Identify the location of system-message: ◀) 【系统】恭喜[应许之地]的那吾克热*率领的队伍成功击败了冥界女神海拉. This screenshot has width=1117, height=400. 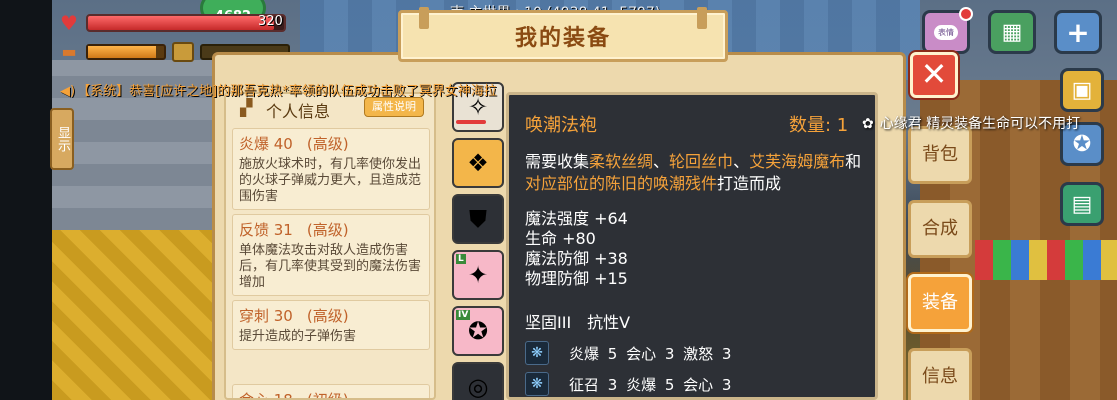
(278, 89).